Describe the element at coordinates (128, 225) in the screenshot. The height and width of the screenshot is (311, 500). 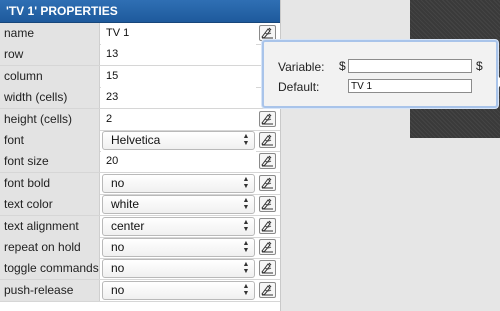
I see `property-value: center` at that location.